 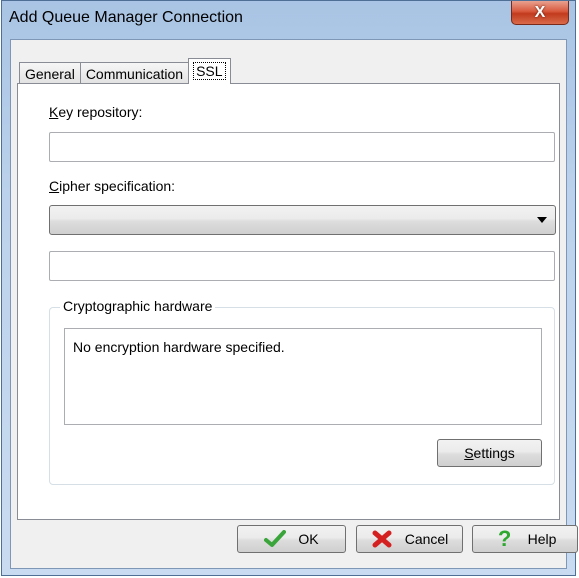 I want to click on dropdown-arrow-icon, so click(x=542, y=220).